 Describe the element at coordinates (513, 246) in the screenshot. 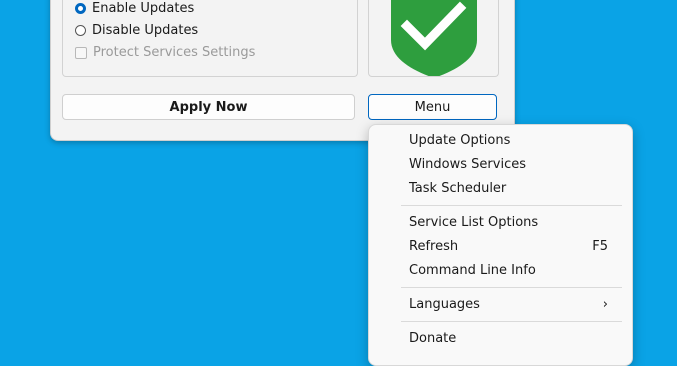

I see `menu-item-refresh: Refresh F5` at that location.